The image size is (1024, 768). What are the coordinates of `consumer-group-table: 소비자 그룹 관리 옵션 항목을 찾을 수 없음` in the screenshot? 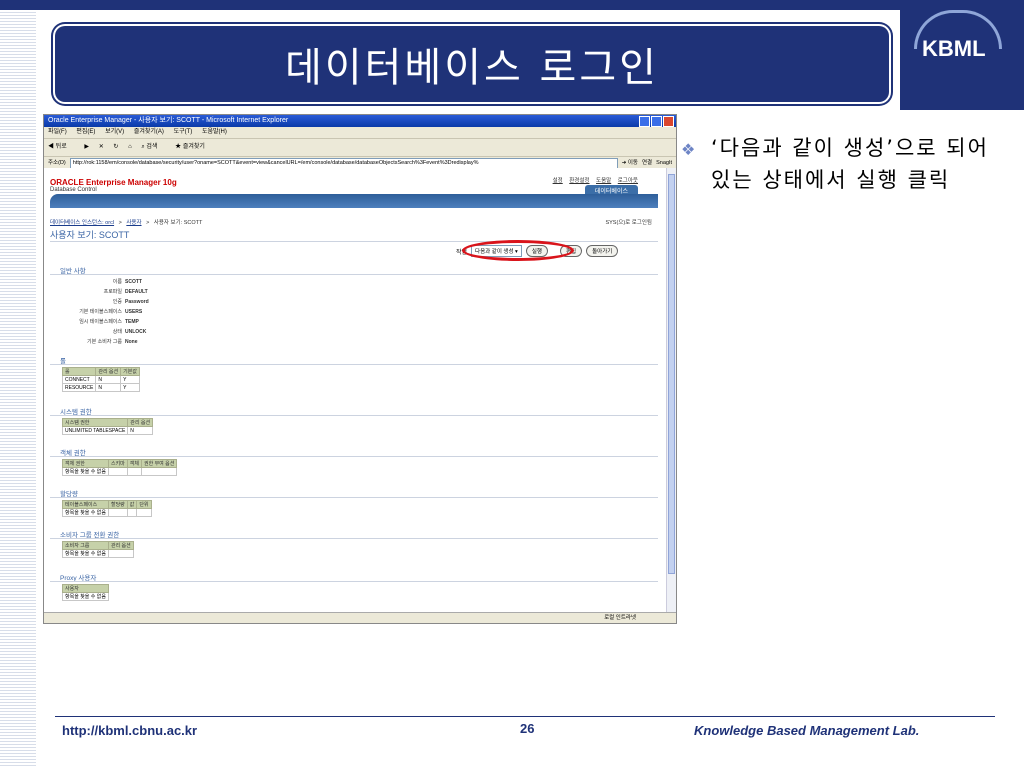 It's located at (98, 549).